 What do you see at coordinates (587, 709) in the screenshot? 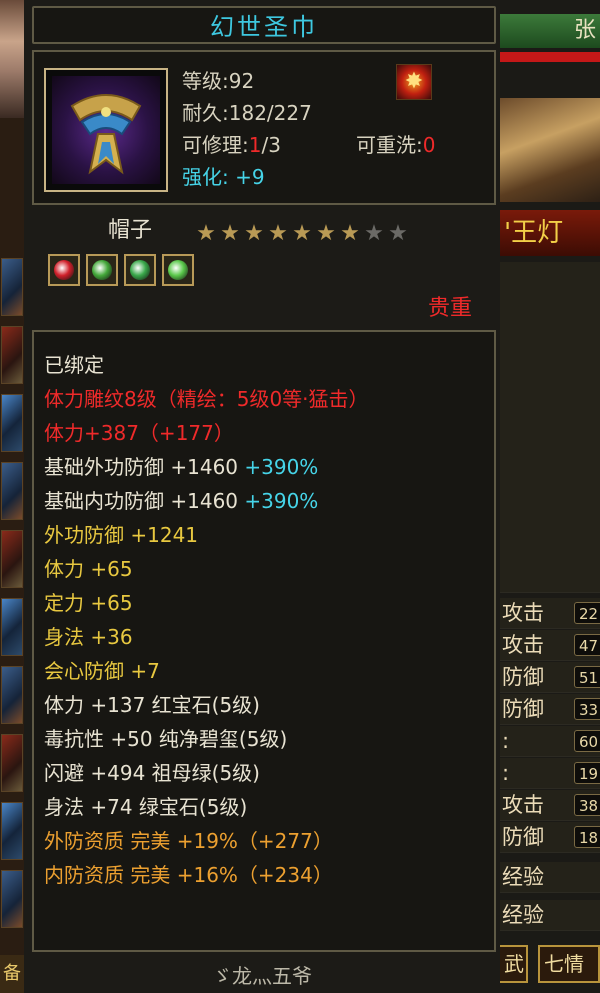
I see `stat-value: 33` at bounding box center [587, 709].